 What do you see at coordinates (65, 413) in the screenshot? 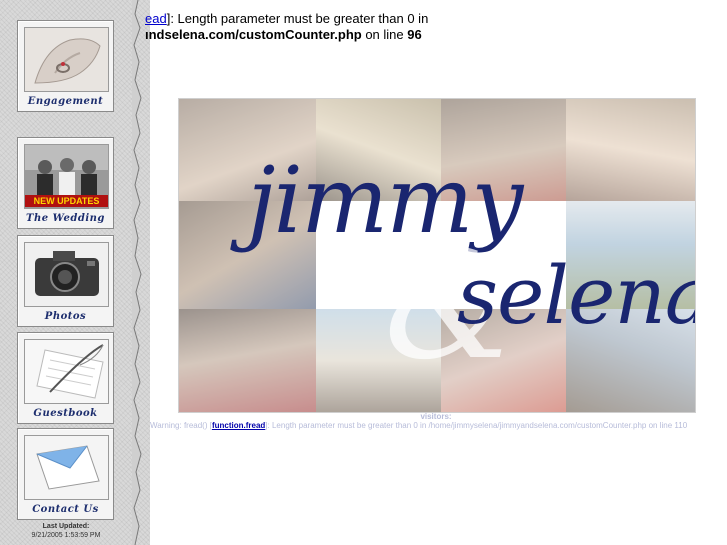
I see `nav-guestbook-label: Guestbook` at bounding box center [65, 413].